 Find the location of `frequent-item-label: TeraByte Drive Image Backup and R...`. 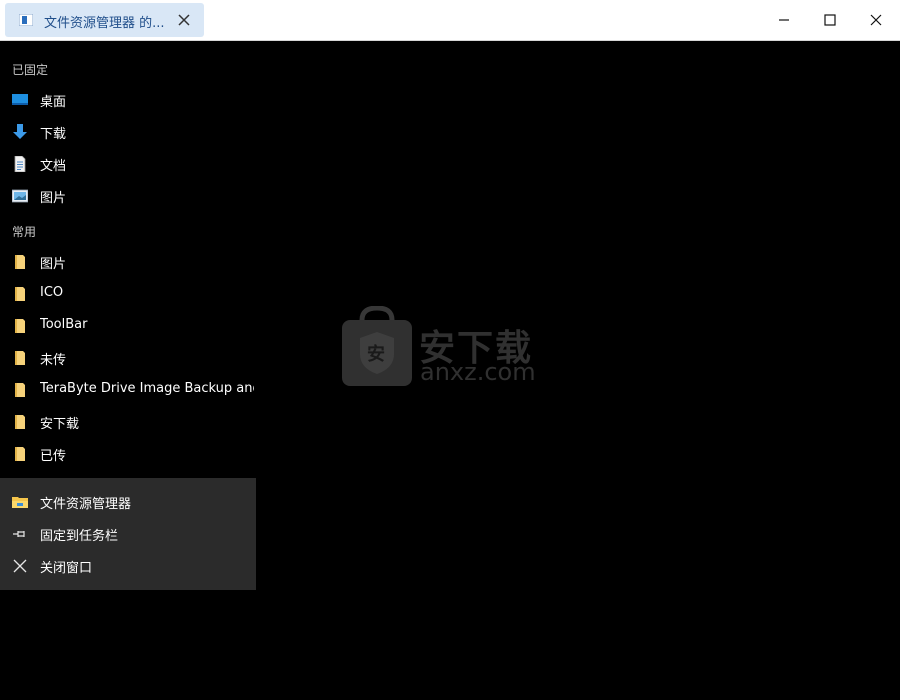

frequent-item-label: TeraByte Drive Image Backup and R... is located at coordinates (147, 388).